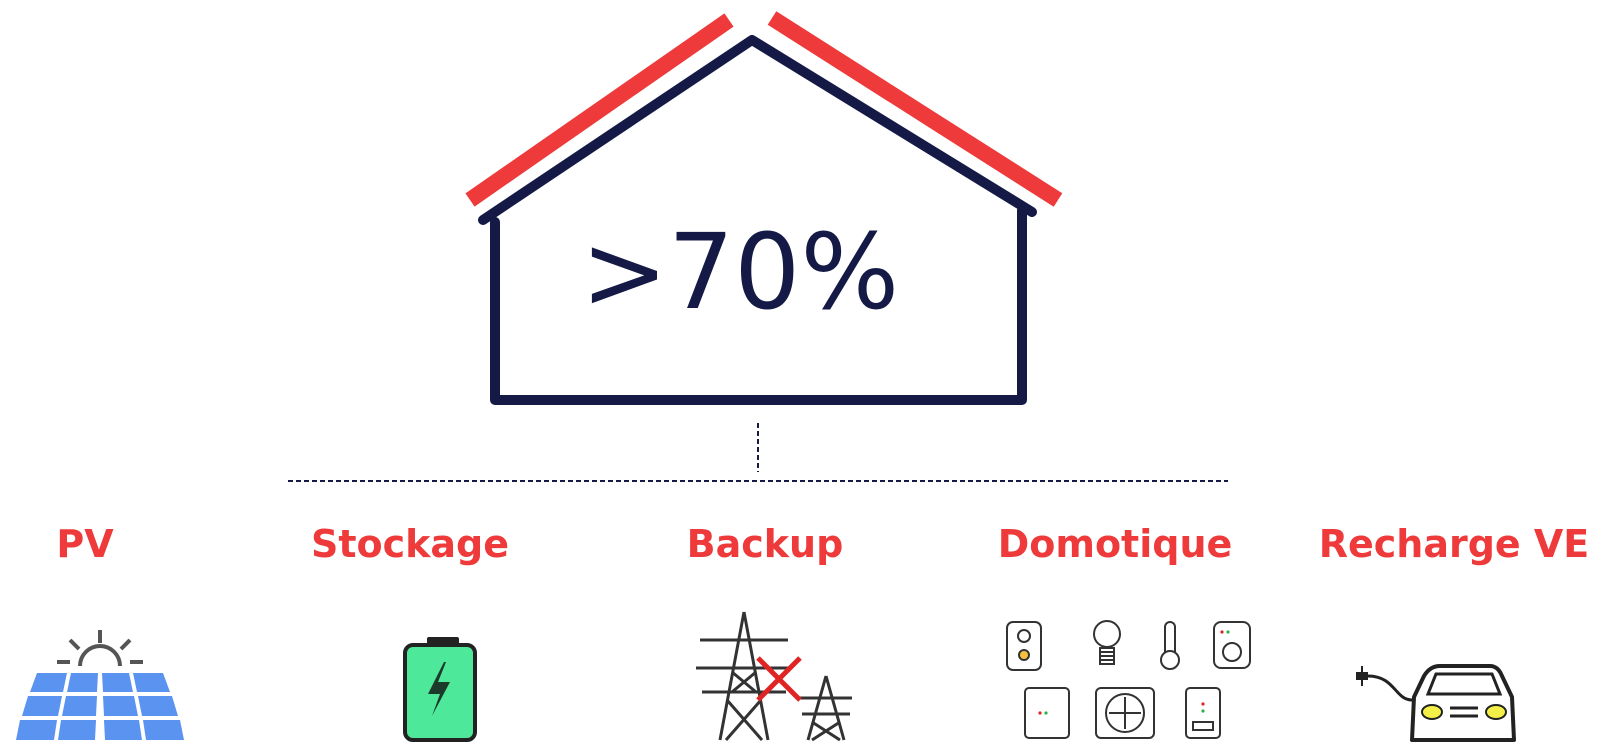  Describe the element at coordinates (1107, 634) in the screenshot. I see `bulb-device` at that location.